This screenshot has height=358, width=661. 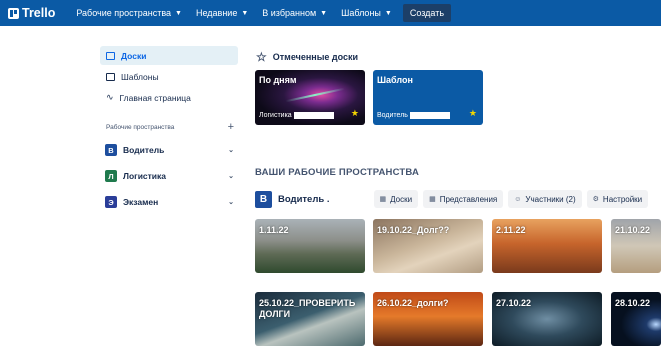 I want to click on workspaces-section-header: Рабочие пространства +, so click(x=169, y=127).